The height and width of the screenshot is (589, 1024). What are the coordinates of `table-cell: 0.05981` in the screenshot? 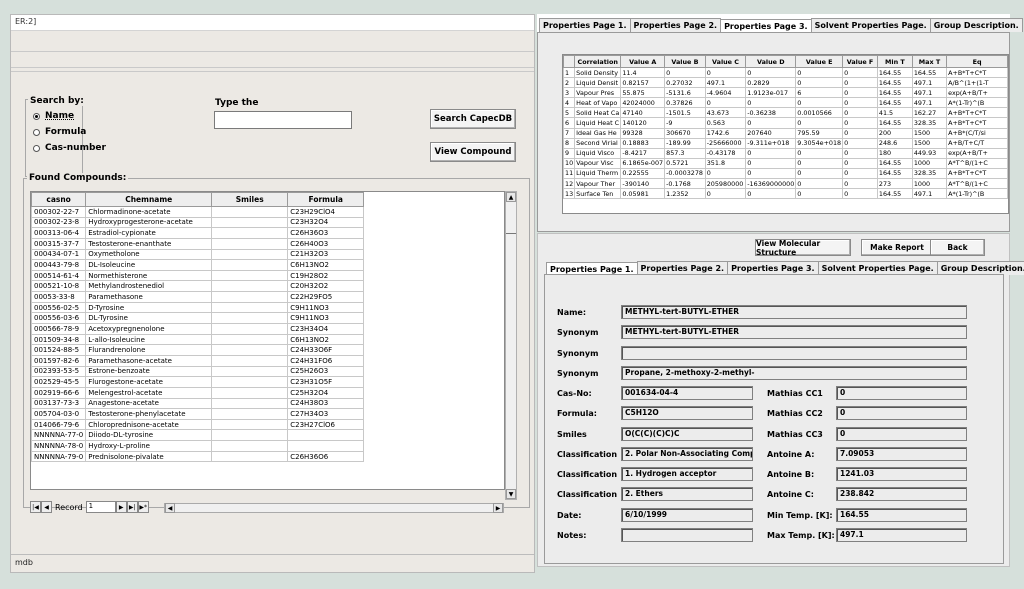 It's located at (643, 194).